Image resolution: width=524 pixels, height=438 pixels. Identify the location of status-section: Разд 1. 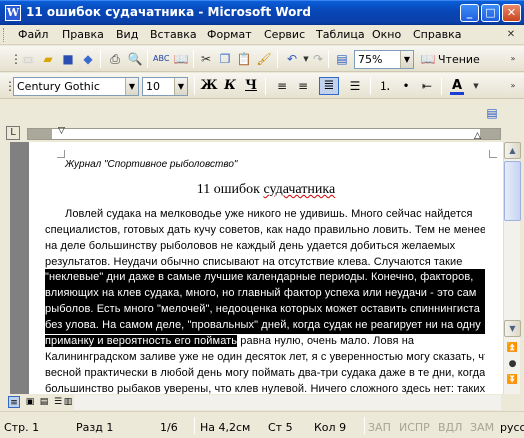
(95, 427).